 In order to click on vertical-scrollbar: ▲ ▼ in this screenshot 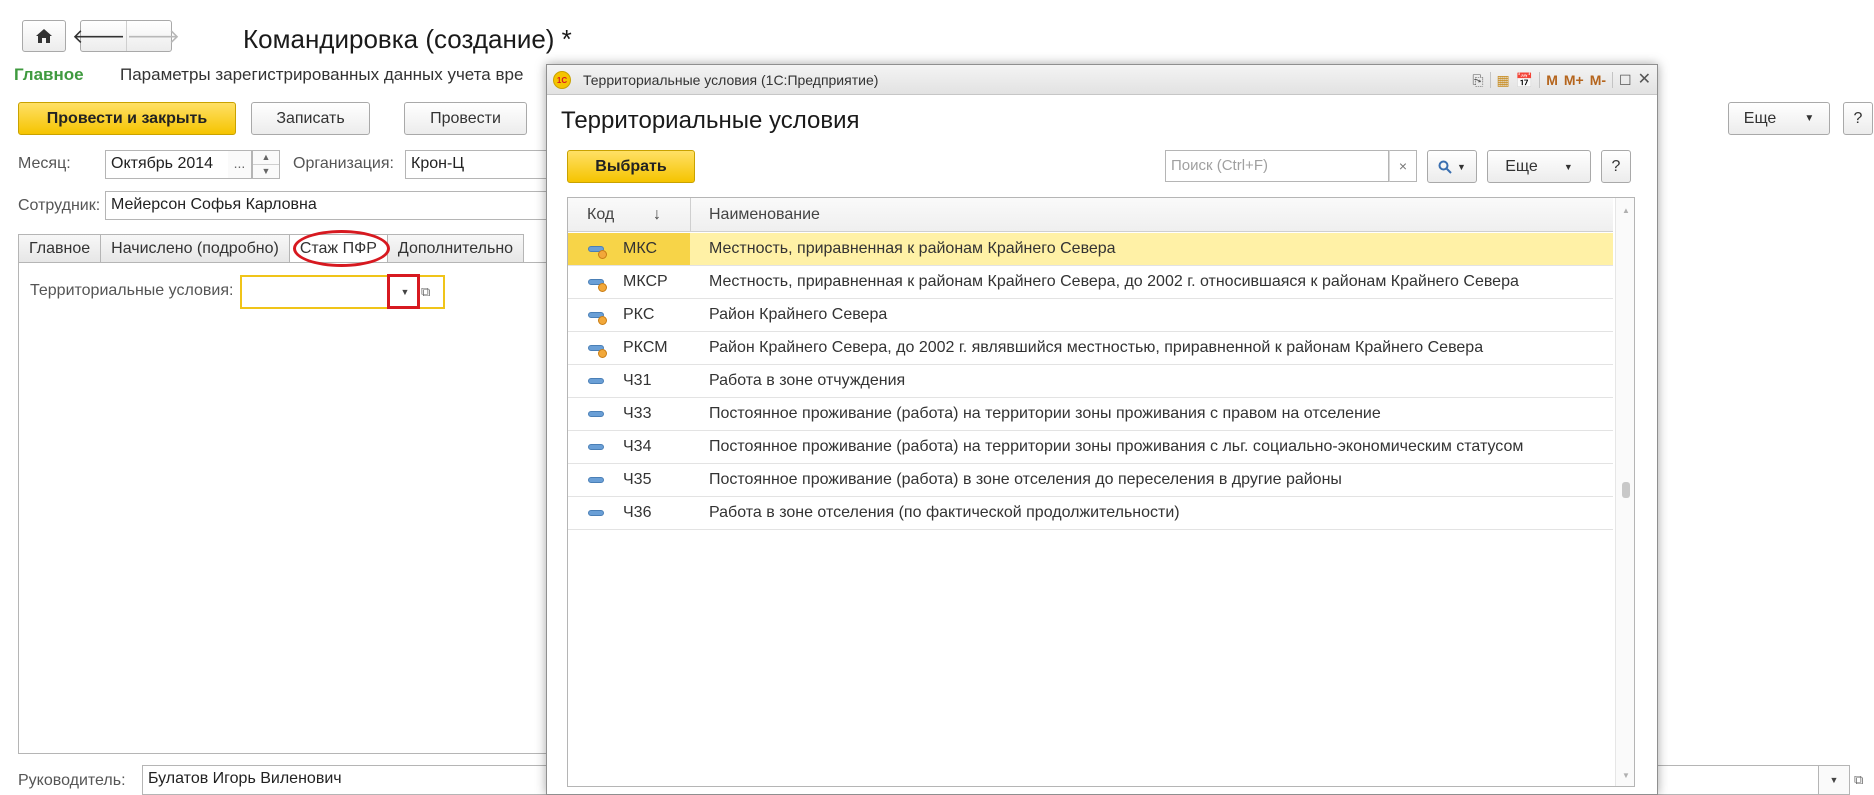, I will do `click(1624, 492)`.